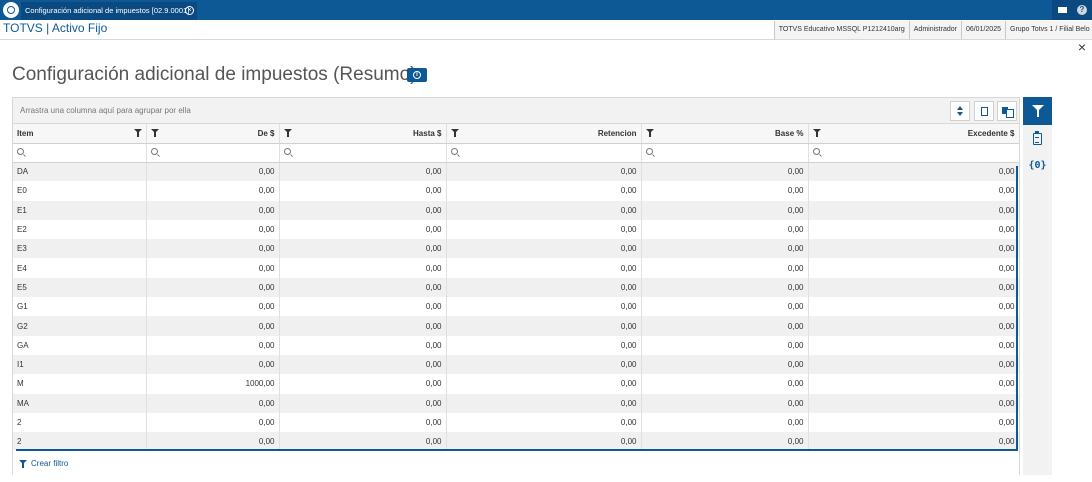 The width and height of the screenshot is (1092, 482). What do you see at coordinates (80, 229) in the screenshot?
I see `cell-item: E2` at bounding box center [80, 229].